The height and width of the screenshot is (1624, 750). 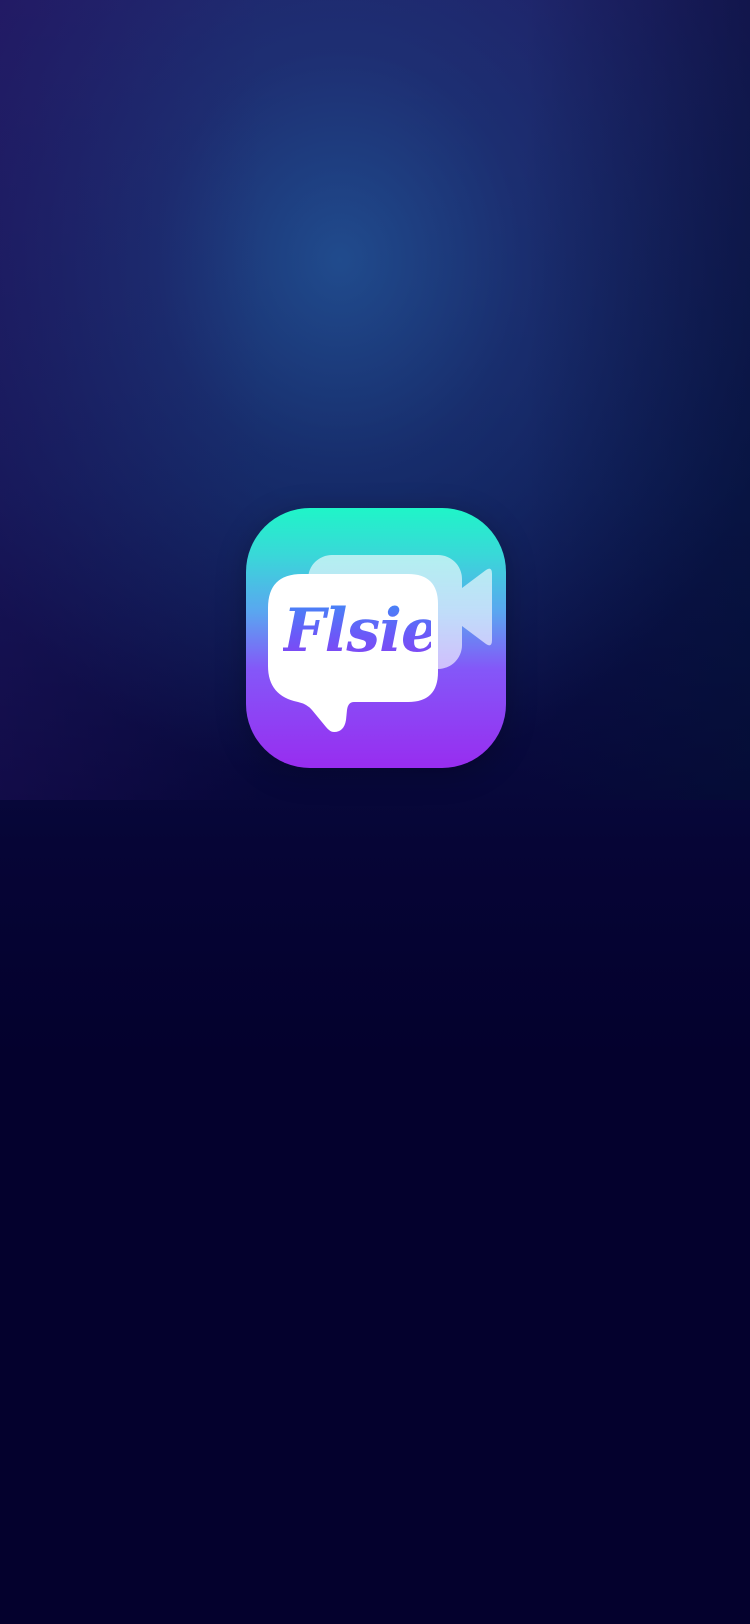 What do you see at coordinates (477, 607) in the screenshot?
I see `camera-lens-shape` at bounding box center [477, 607].